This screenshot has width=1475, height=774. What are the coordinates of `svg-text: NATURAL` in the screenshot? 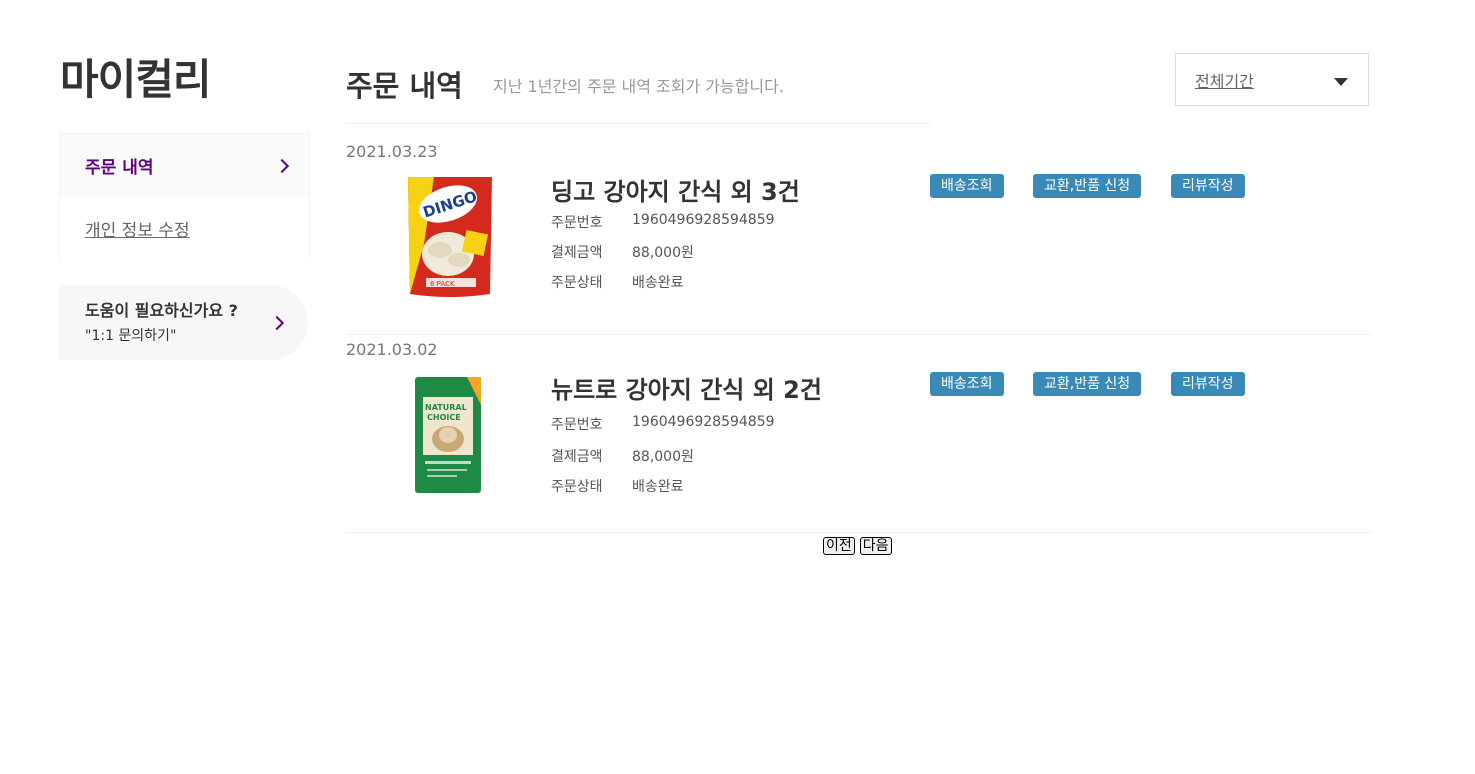 It's located at (446, 407).